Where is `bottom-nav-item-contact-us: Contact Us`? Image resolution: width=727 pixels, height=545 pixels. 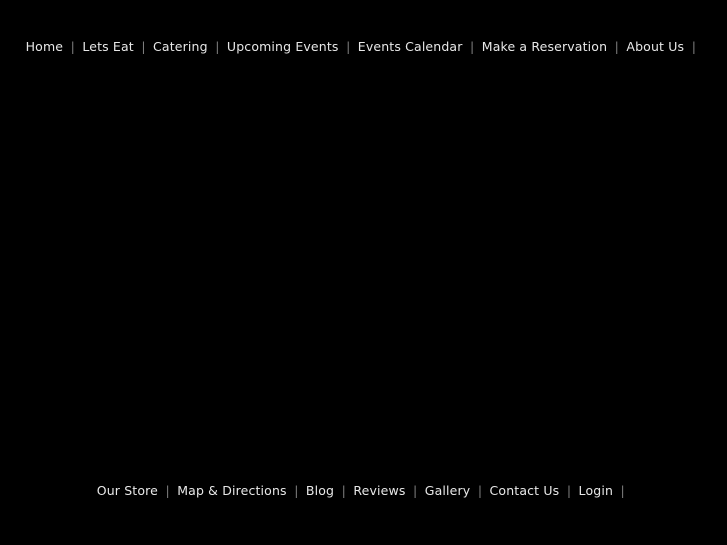
bottom-nav-item-contact-us: Contact Us is located at coordinates (525, 491).